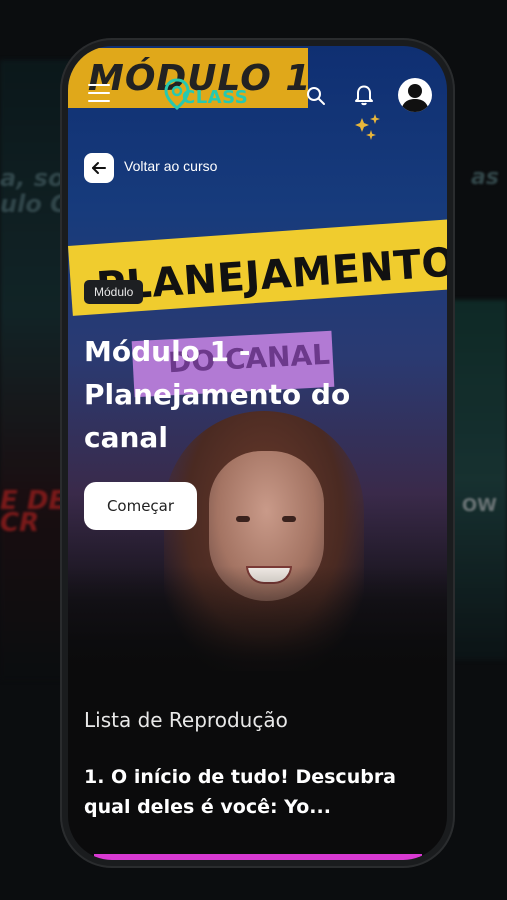 Image resolution: width=507 pixels, height=900 pixels. I want to click on module-title: Módulo 1 - Planejamento do canal, so click(217, 394).